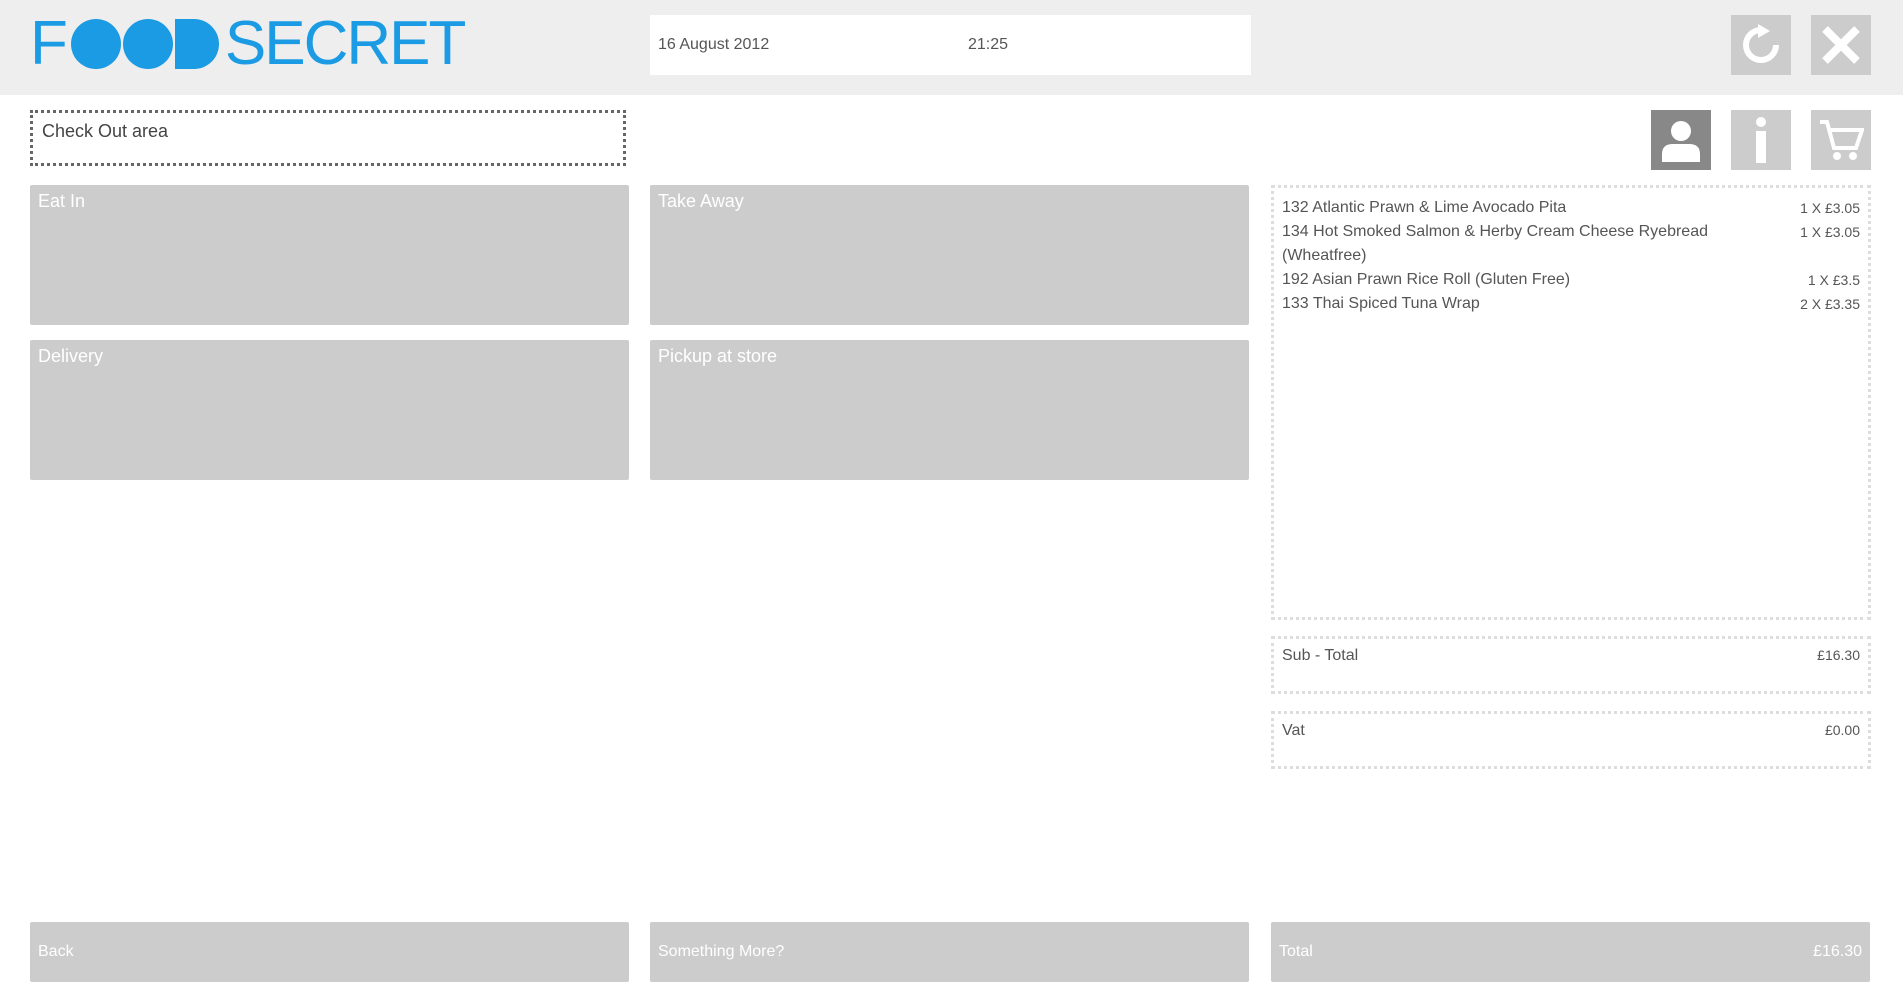 Image resolution: width=1903 pixels, height=1002 pixels. What do you see at coordinates (1424, 207) in the screenshot?
I see `order-item-name: 132 Atlantic Prawn & Lime Avocado Pita` at bounding box center [1424, 207].